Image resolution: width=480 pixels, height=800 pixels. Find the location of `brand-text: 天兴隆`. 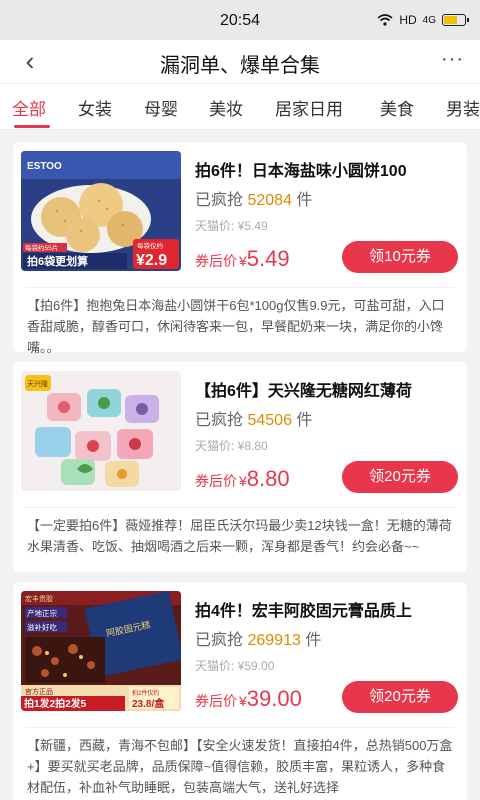

brand-text: 天兴隆 is located at coordinates (37, 383).